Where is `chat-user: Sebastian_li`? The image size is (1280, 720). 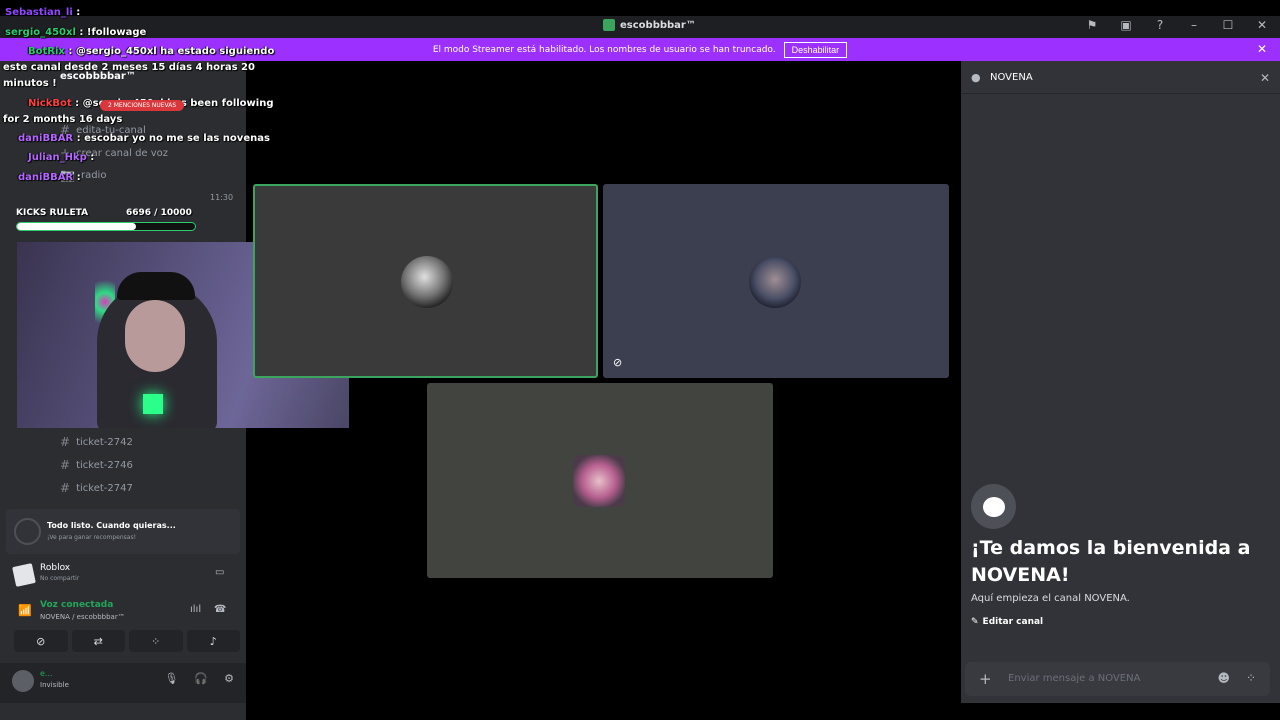
chat-user: Sebastian_li is located at coordinates (39, 12).